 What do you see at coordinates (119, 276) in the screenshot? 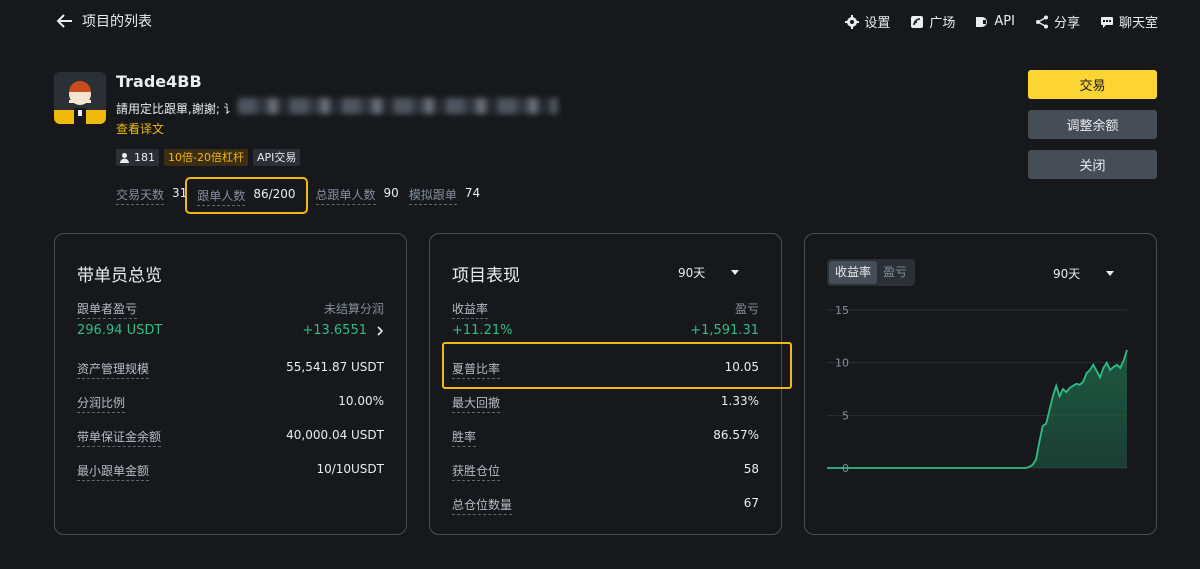
I see `overview-title: 带单员总览` at bounding box center [119, 276].